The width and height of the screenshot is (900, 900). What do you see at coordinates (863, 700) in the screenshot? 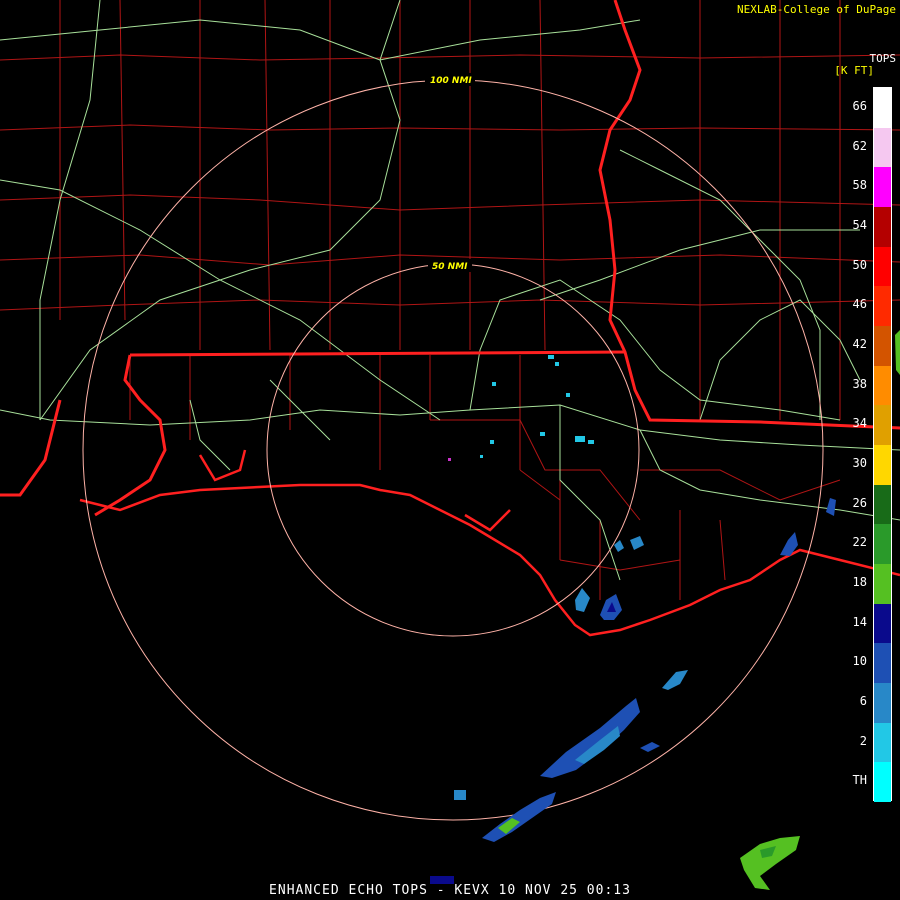
I see `tick-label: 6` at bounding box center [863, 700].